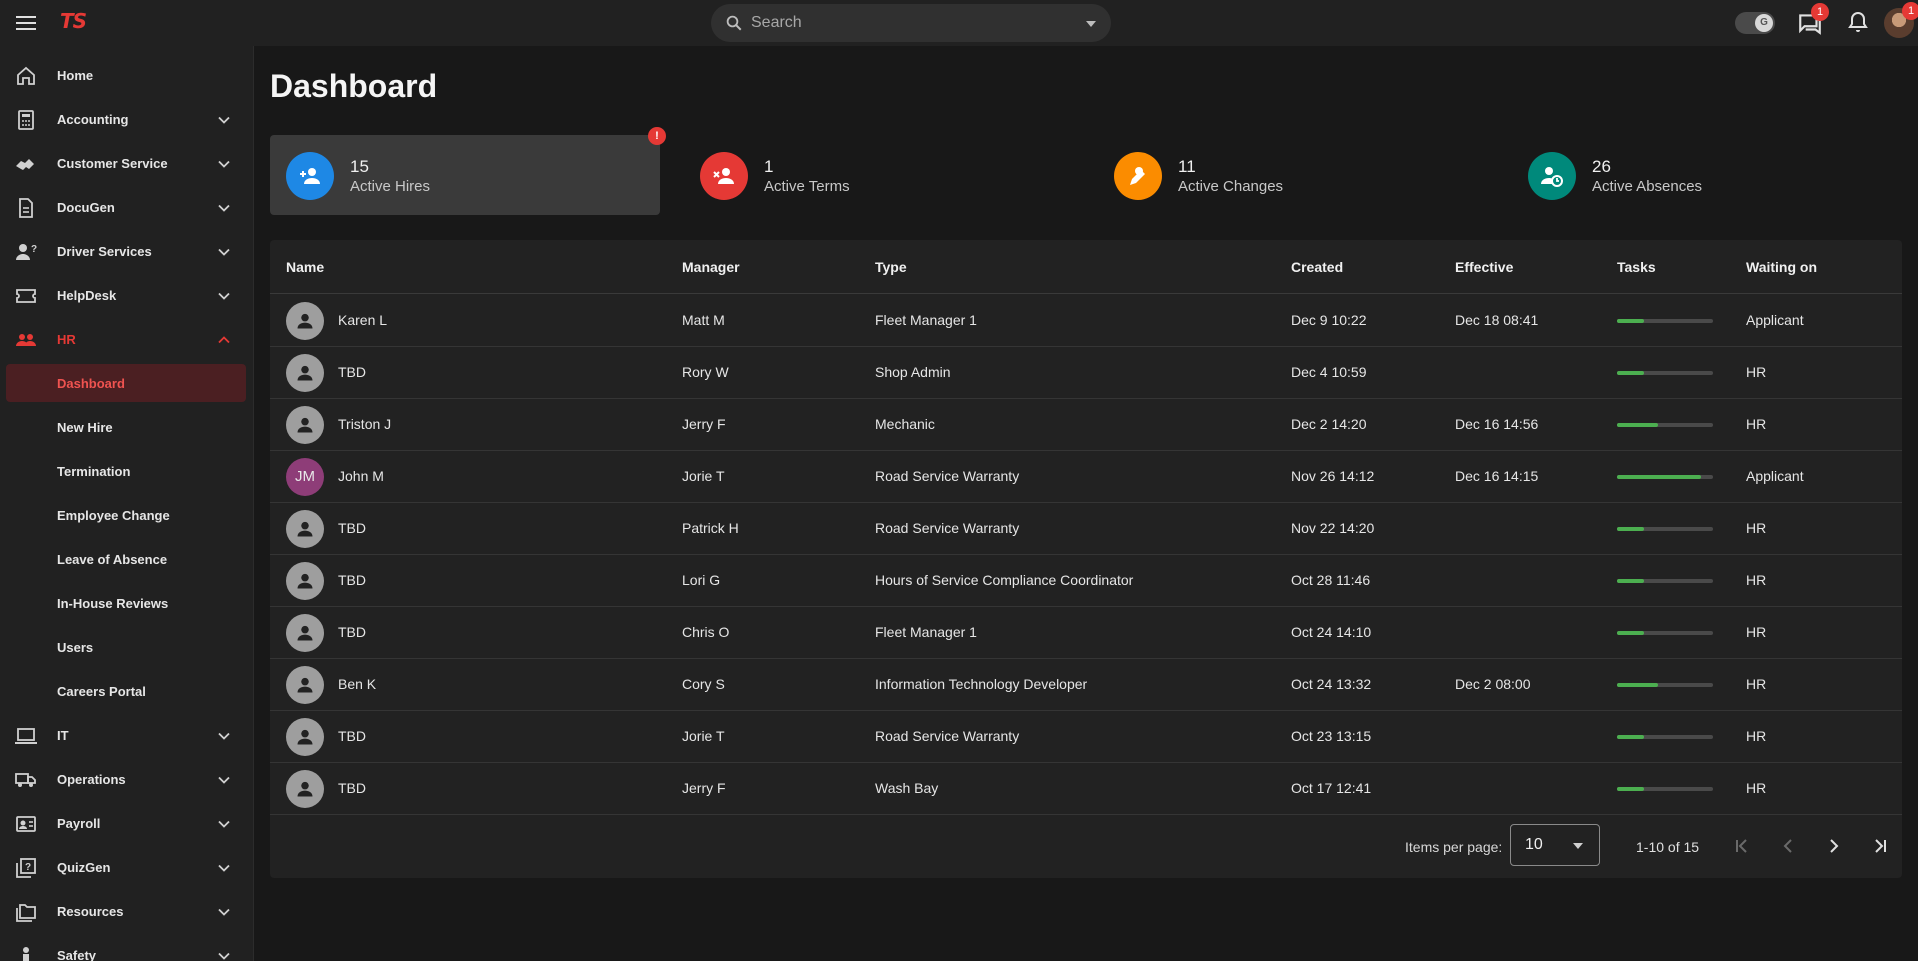  Describe the element at coordinates (879, 175) in the screenshot. I see `stat-card-active-terms: 1 Active Terms` at that location.